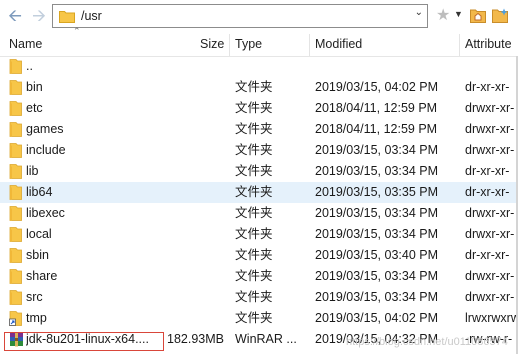 The height and width of the screenshot is (354, 518). Describe the element at coordinates (501, 15) in the screenshot. I see `new-folder-icon` at that location.